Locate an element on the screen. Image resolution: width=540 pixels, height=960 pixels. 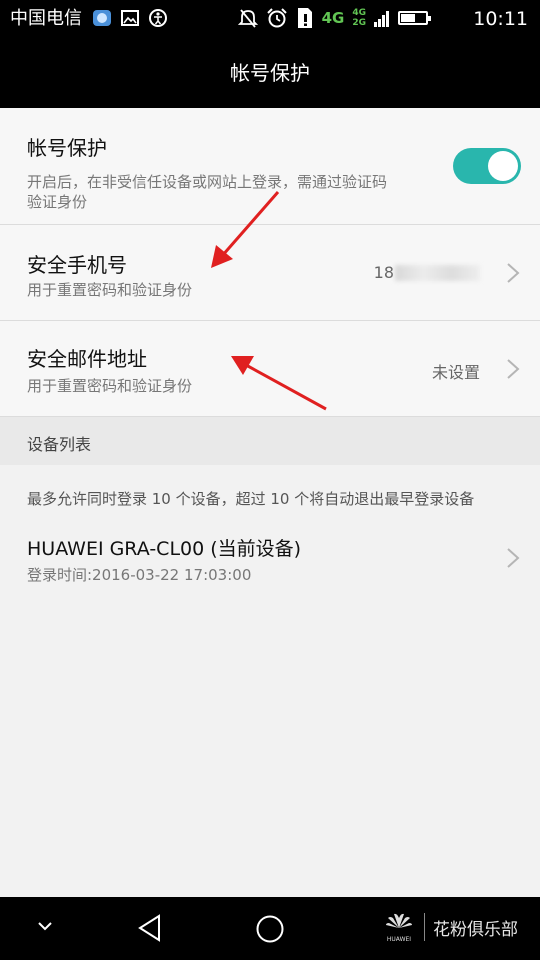
home-icon is located at coordinates (270, 929).